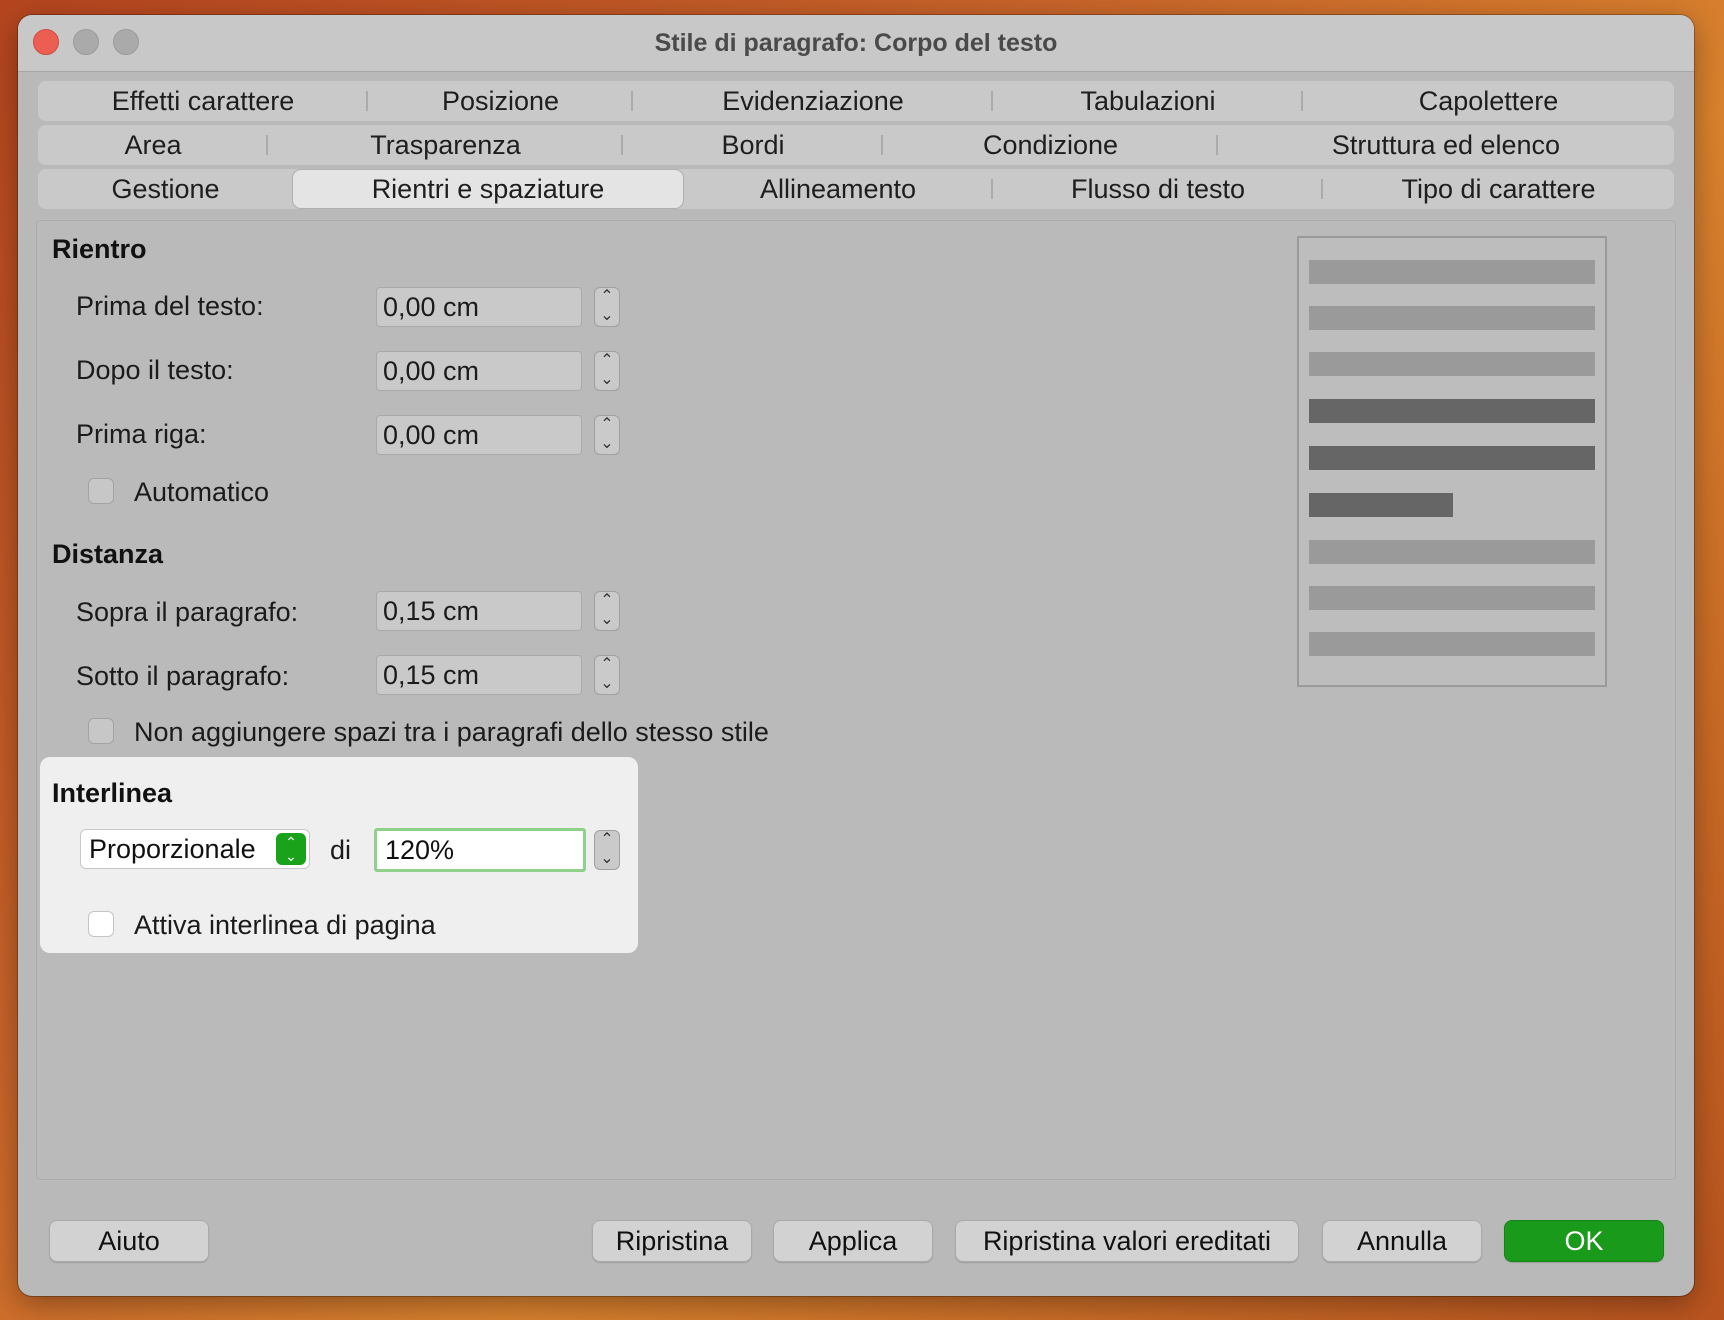 Image resolution: width=1724 pixels, height=1320 pixels. Describe the element at coordinates (500, 101) in the screenshot. I see `tab-posizione: Posizione` at that location.